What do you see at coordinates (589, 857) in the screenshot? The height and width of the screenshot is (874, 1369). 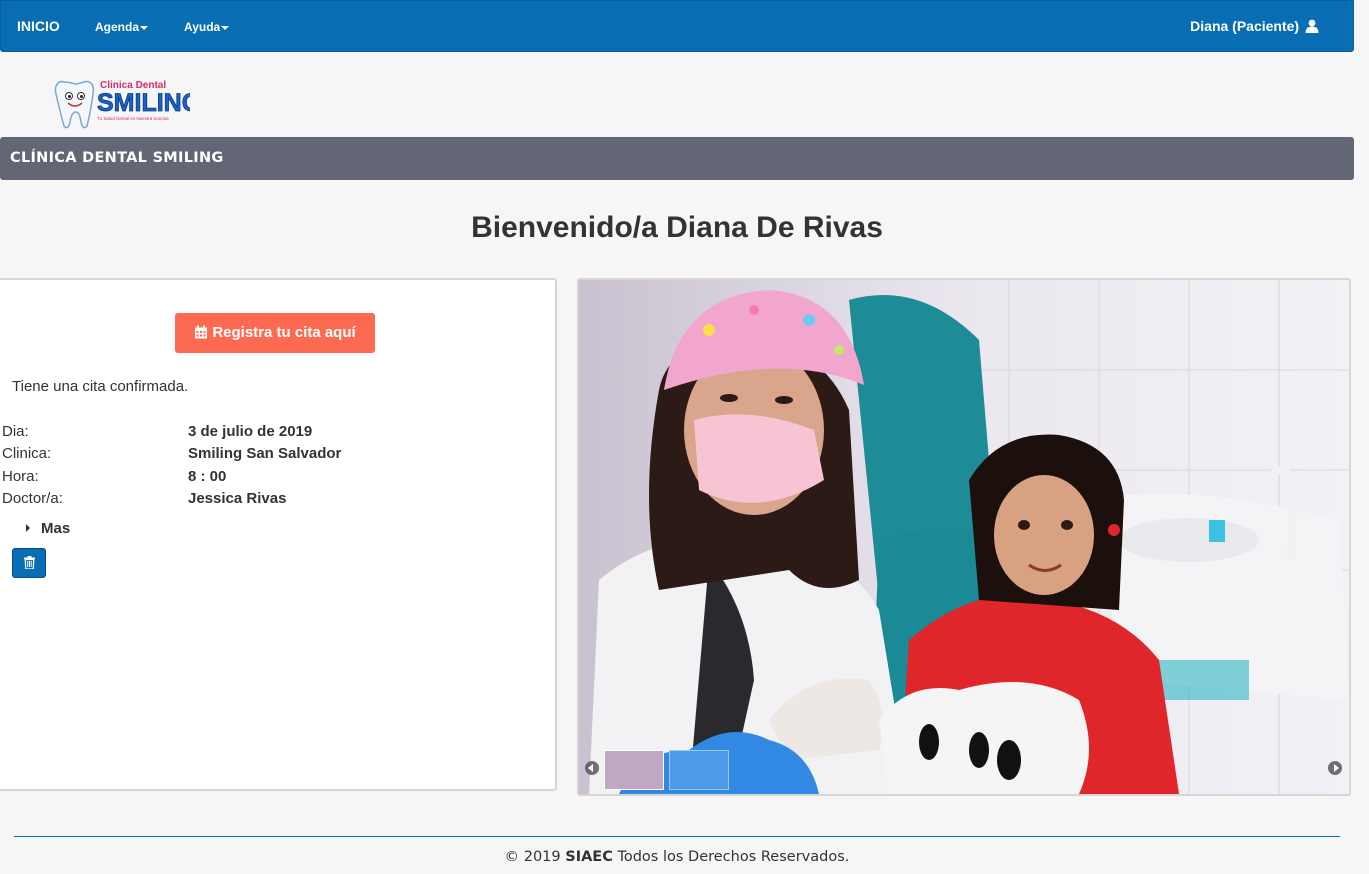 I see `footer-brand: SIAEC` at bounding box center [589, 857].